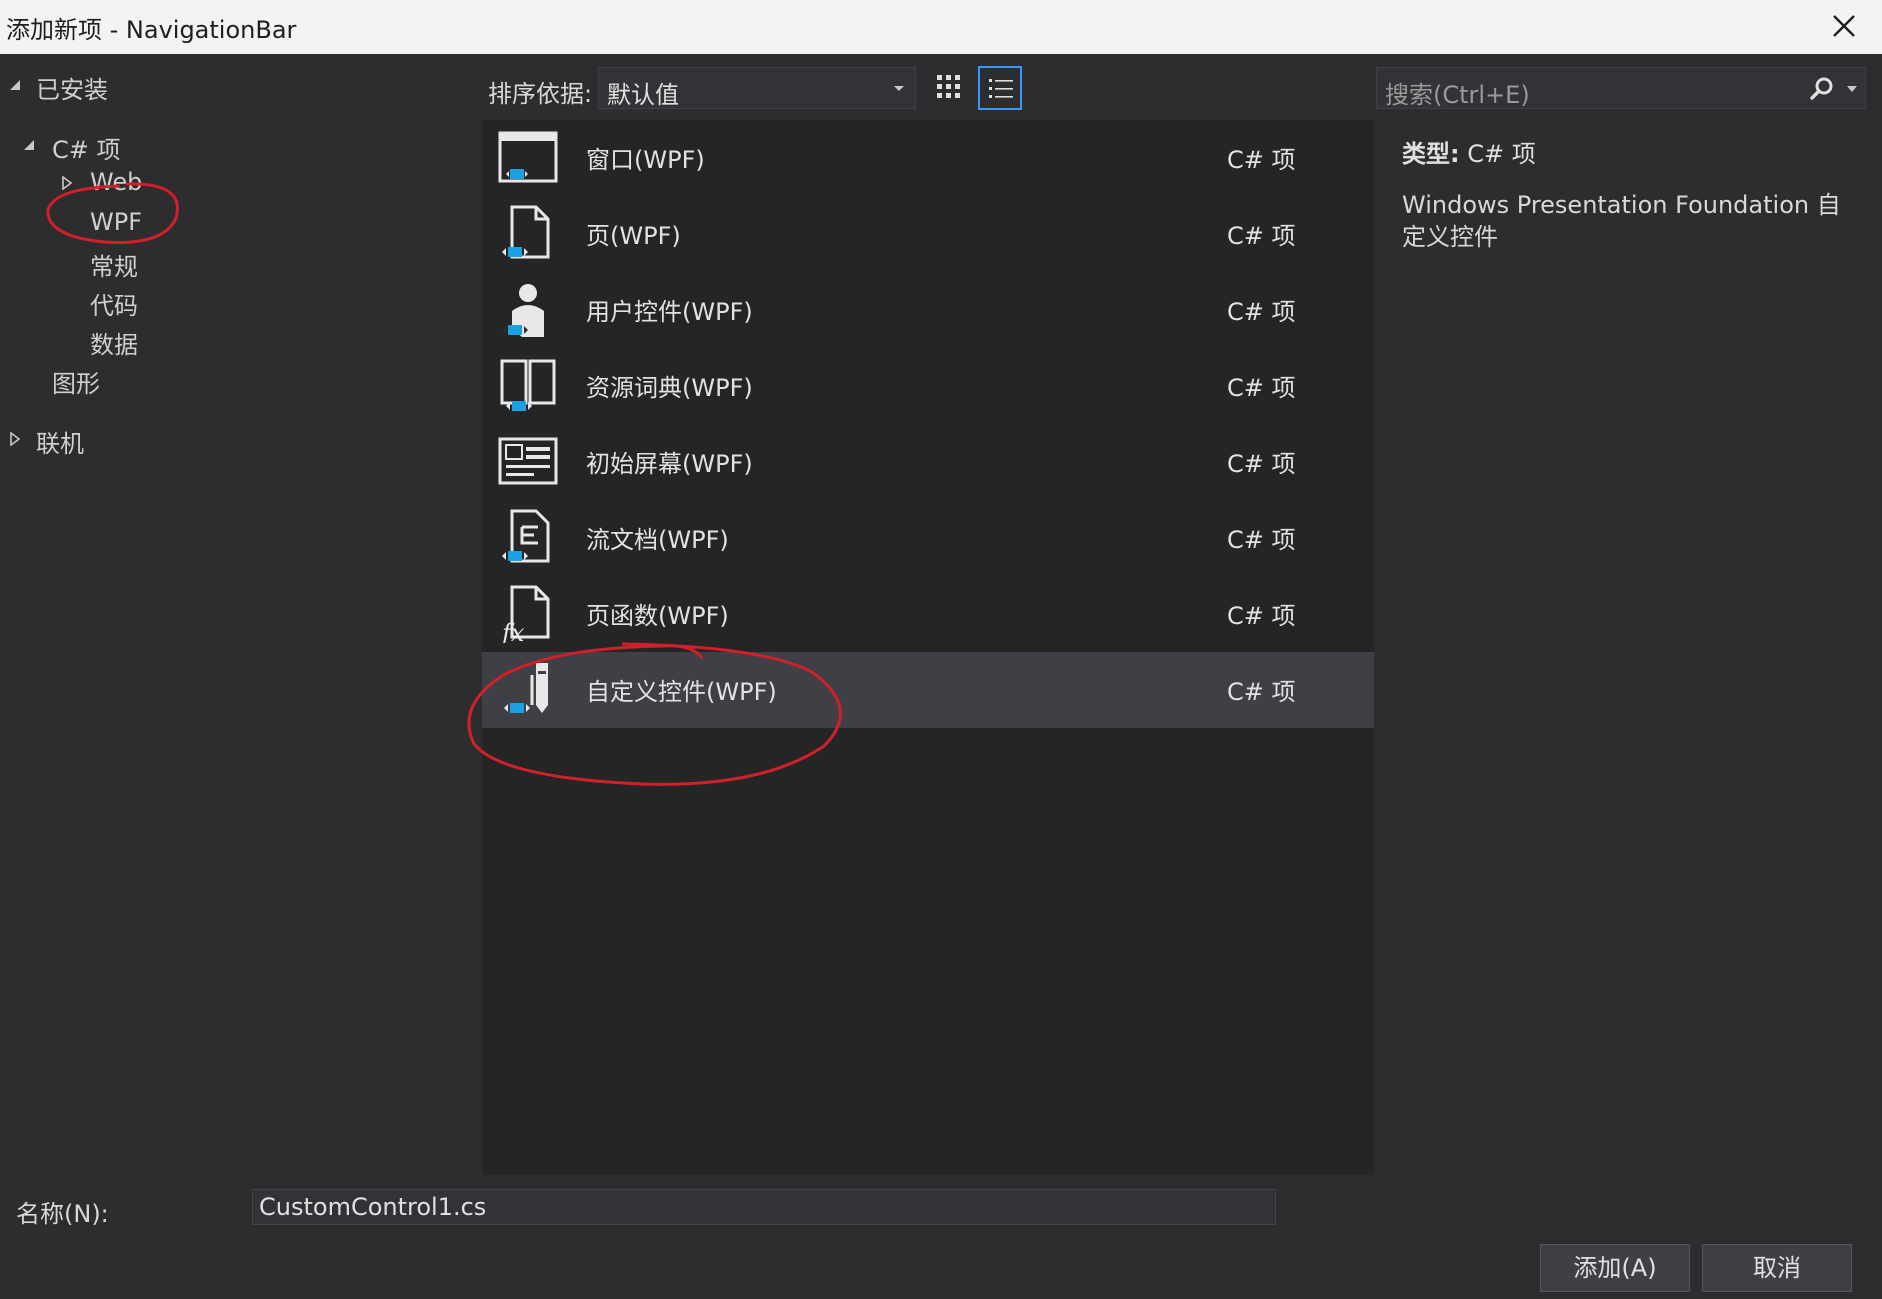 The height and width of the screenshot is (1299, 1882). I want to click on template-row: 页(WPF) C# 项, so click(928, 234).